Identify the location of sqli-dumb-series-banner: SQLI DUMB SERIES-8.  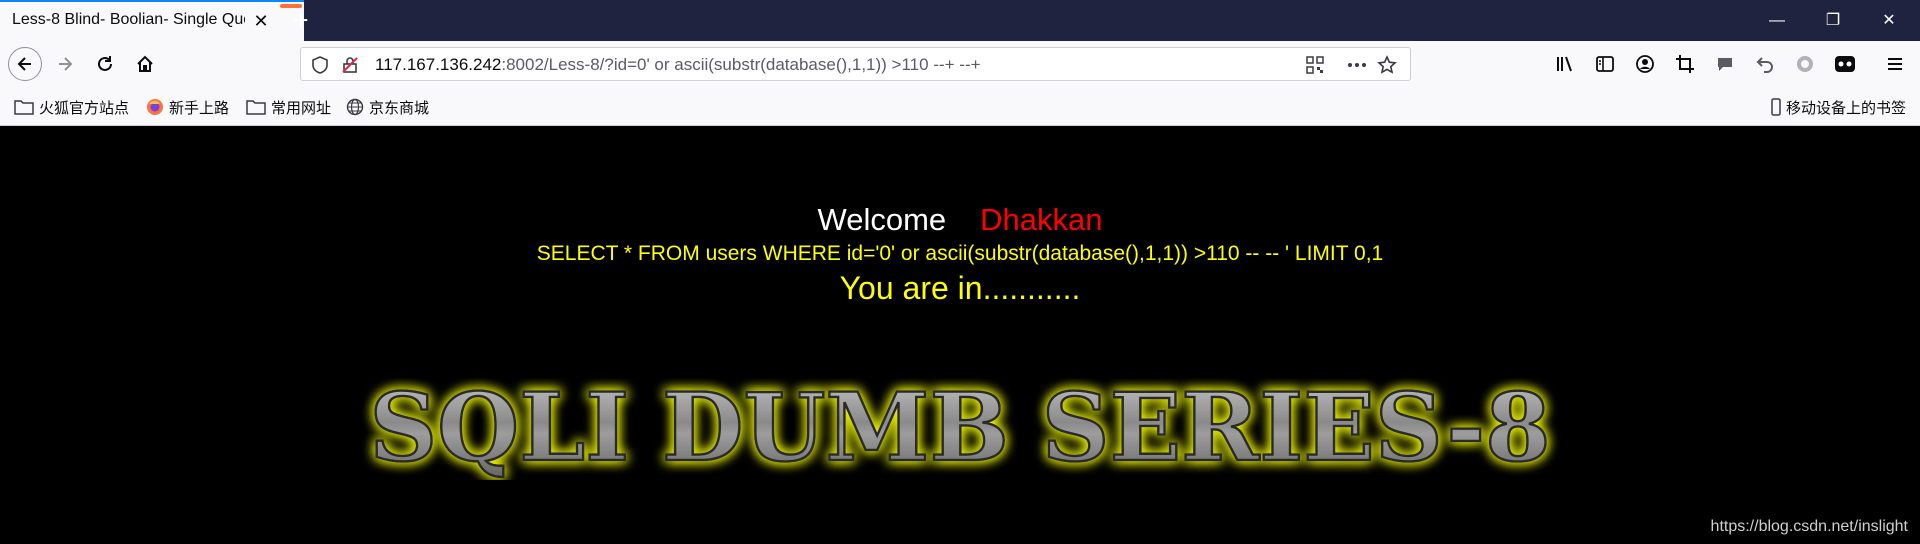
(960, 429).